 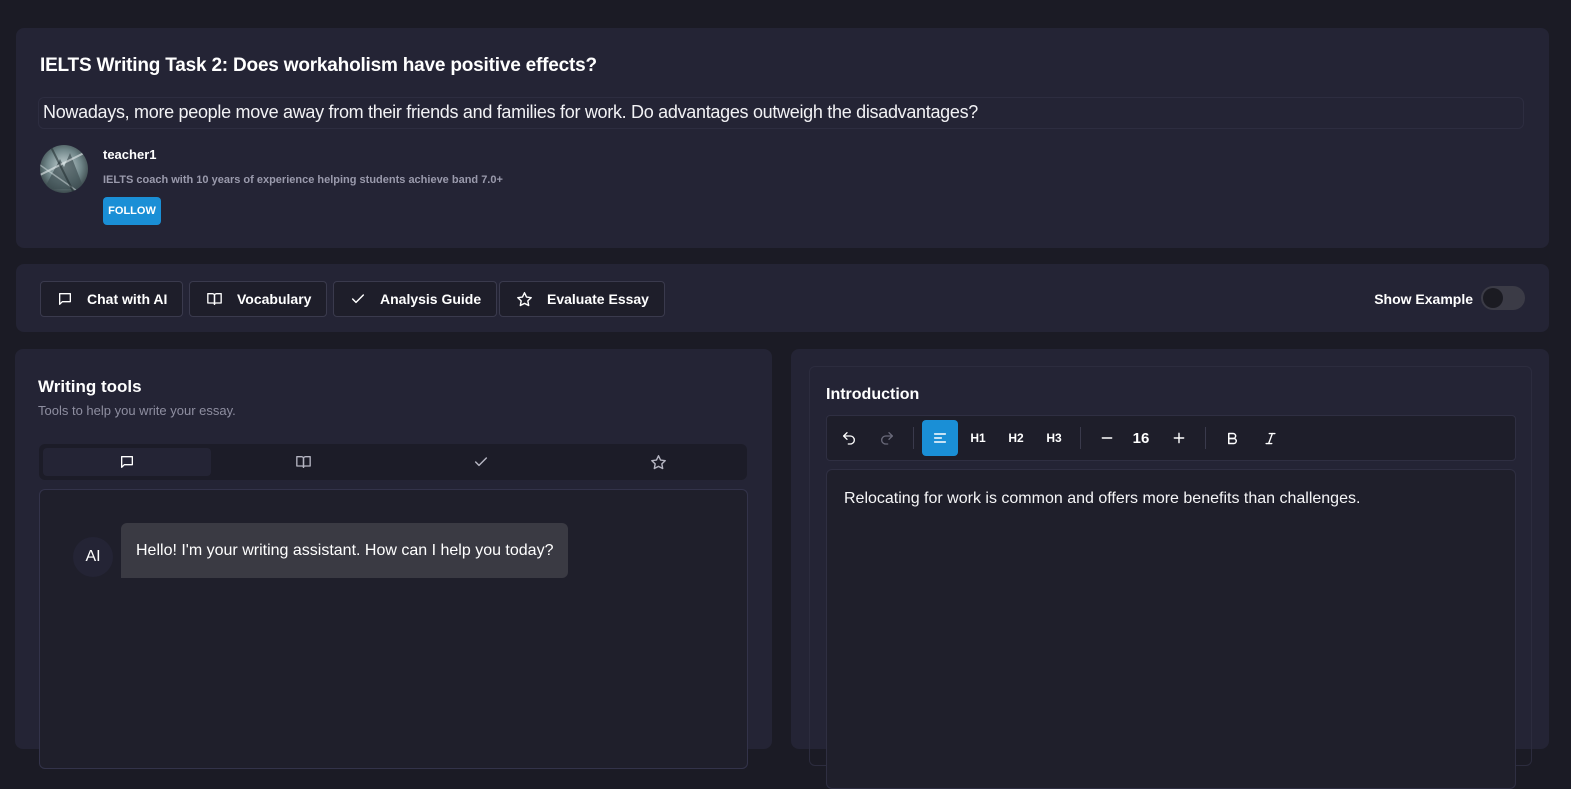 What do you see at coordinates (1423, 299) in the screenshot?
I see `show-example-label: Show Example` at bounding box center [1423, 299].